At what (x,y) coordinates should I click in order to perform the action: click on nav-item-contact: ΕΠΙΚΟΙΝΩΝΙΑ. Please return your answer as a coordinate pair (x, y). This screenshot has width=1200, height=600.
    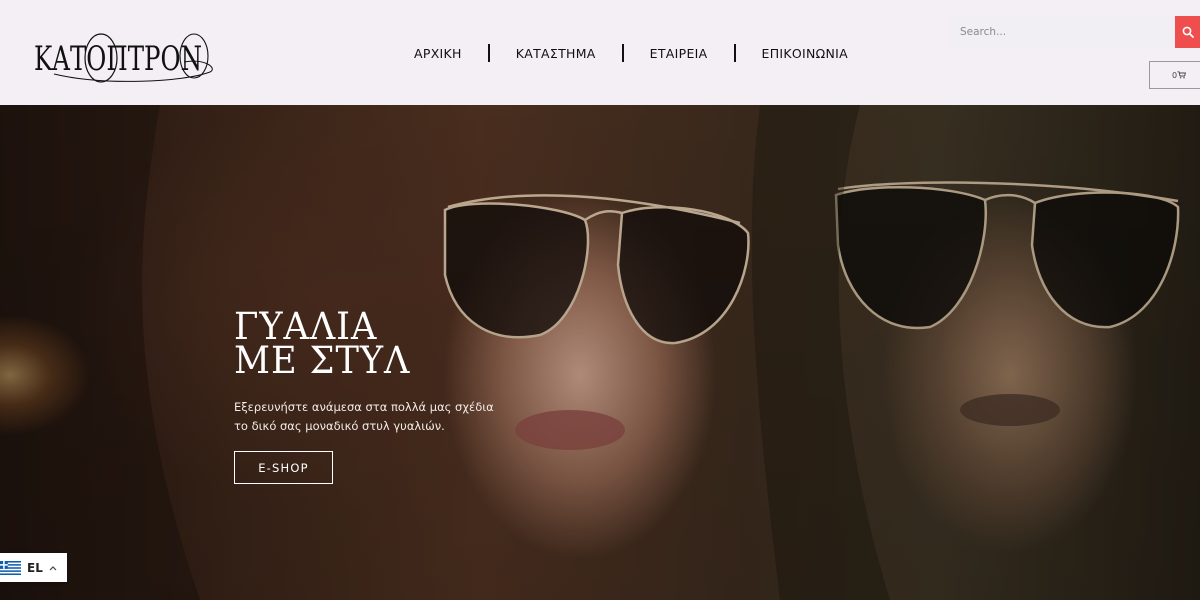
    Looking at the image, I should click on (805, 53).